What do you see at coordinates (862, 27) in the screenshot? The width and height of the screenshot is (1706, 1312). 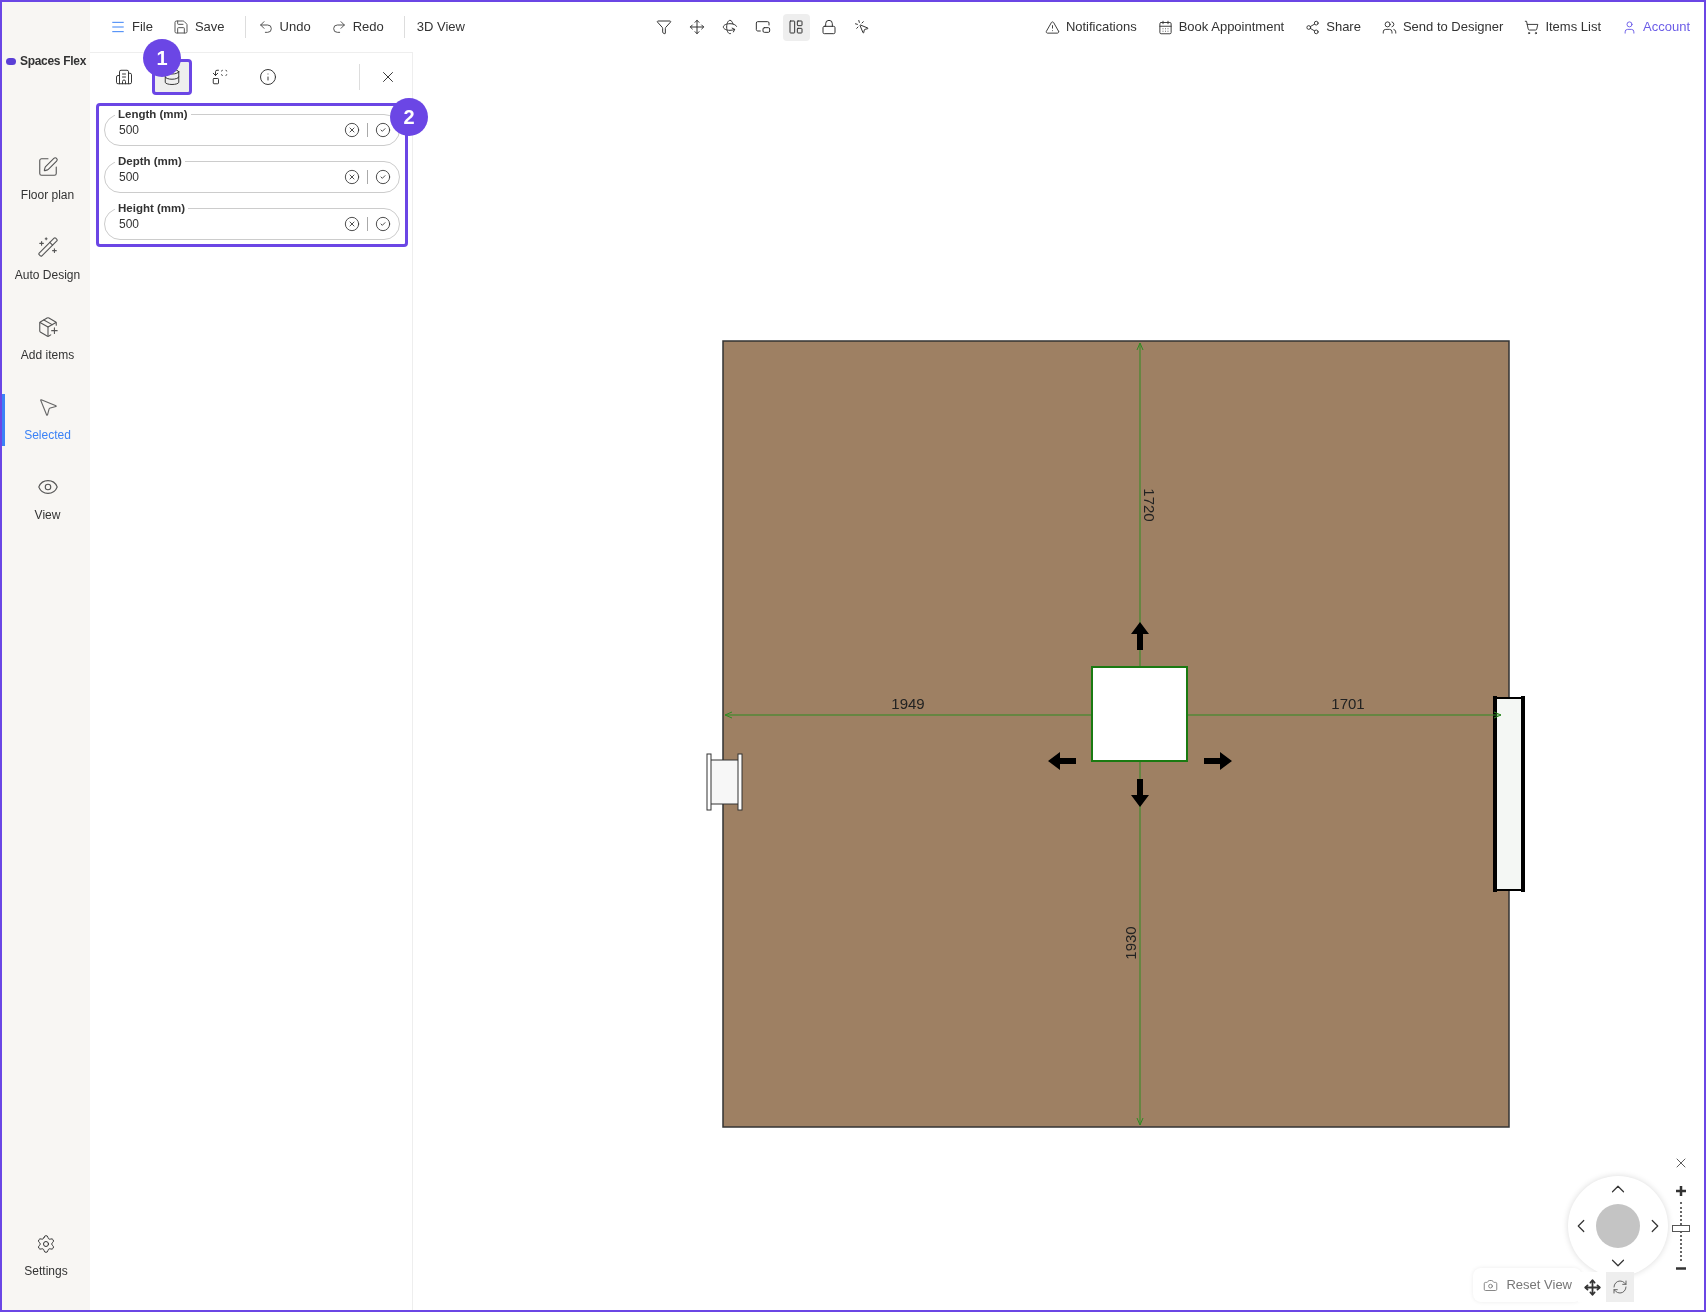 I see `pointer-icon` at bounding box center [862, 27].